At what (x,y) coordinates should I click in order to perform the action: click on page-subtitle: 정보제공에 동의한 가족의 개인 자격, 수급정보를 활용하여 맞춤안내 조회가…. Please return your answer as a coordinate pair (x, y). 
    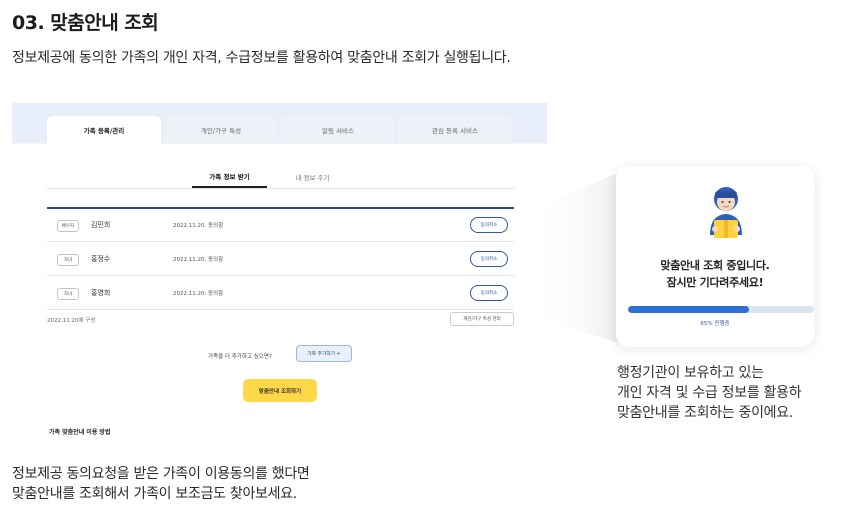
    Looking at the image, I should click on (261, 58).